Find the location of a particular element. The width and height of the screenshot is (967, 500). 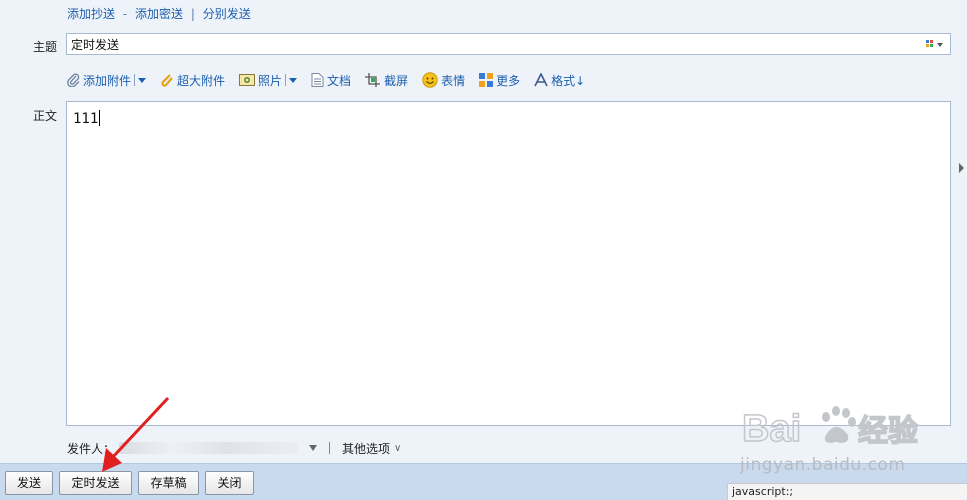

add-cc-link: 添加抄送 is located at coordinates (91, 14).